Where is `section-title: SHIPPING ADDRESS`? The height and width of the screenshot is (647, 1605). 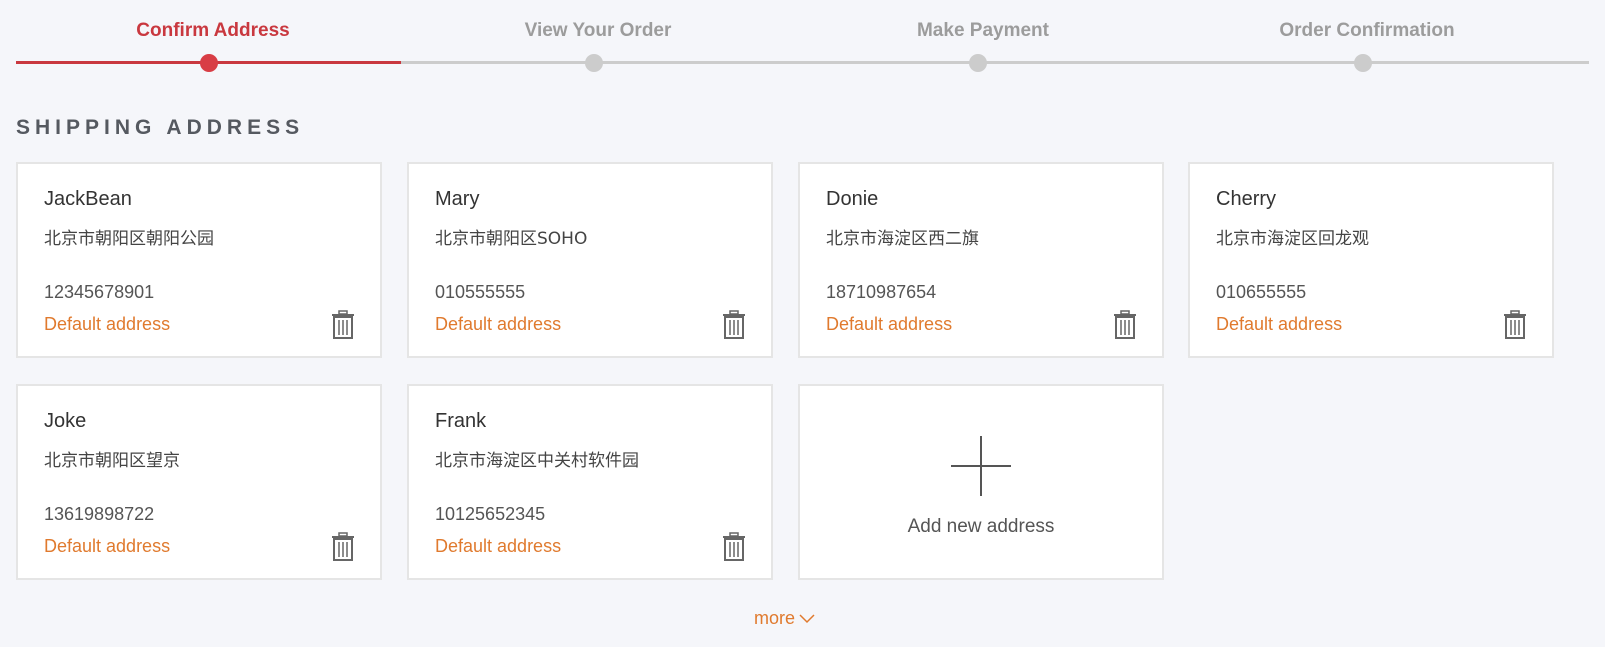
section-title: SHIPPING ADDRESS is located at coordinates (160, 127).